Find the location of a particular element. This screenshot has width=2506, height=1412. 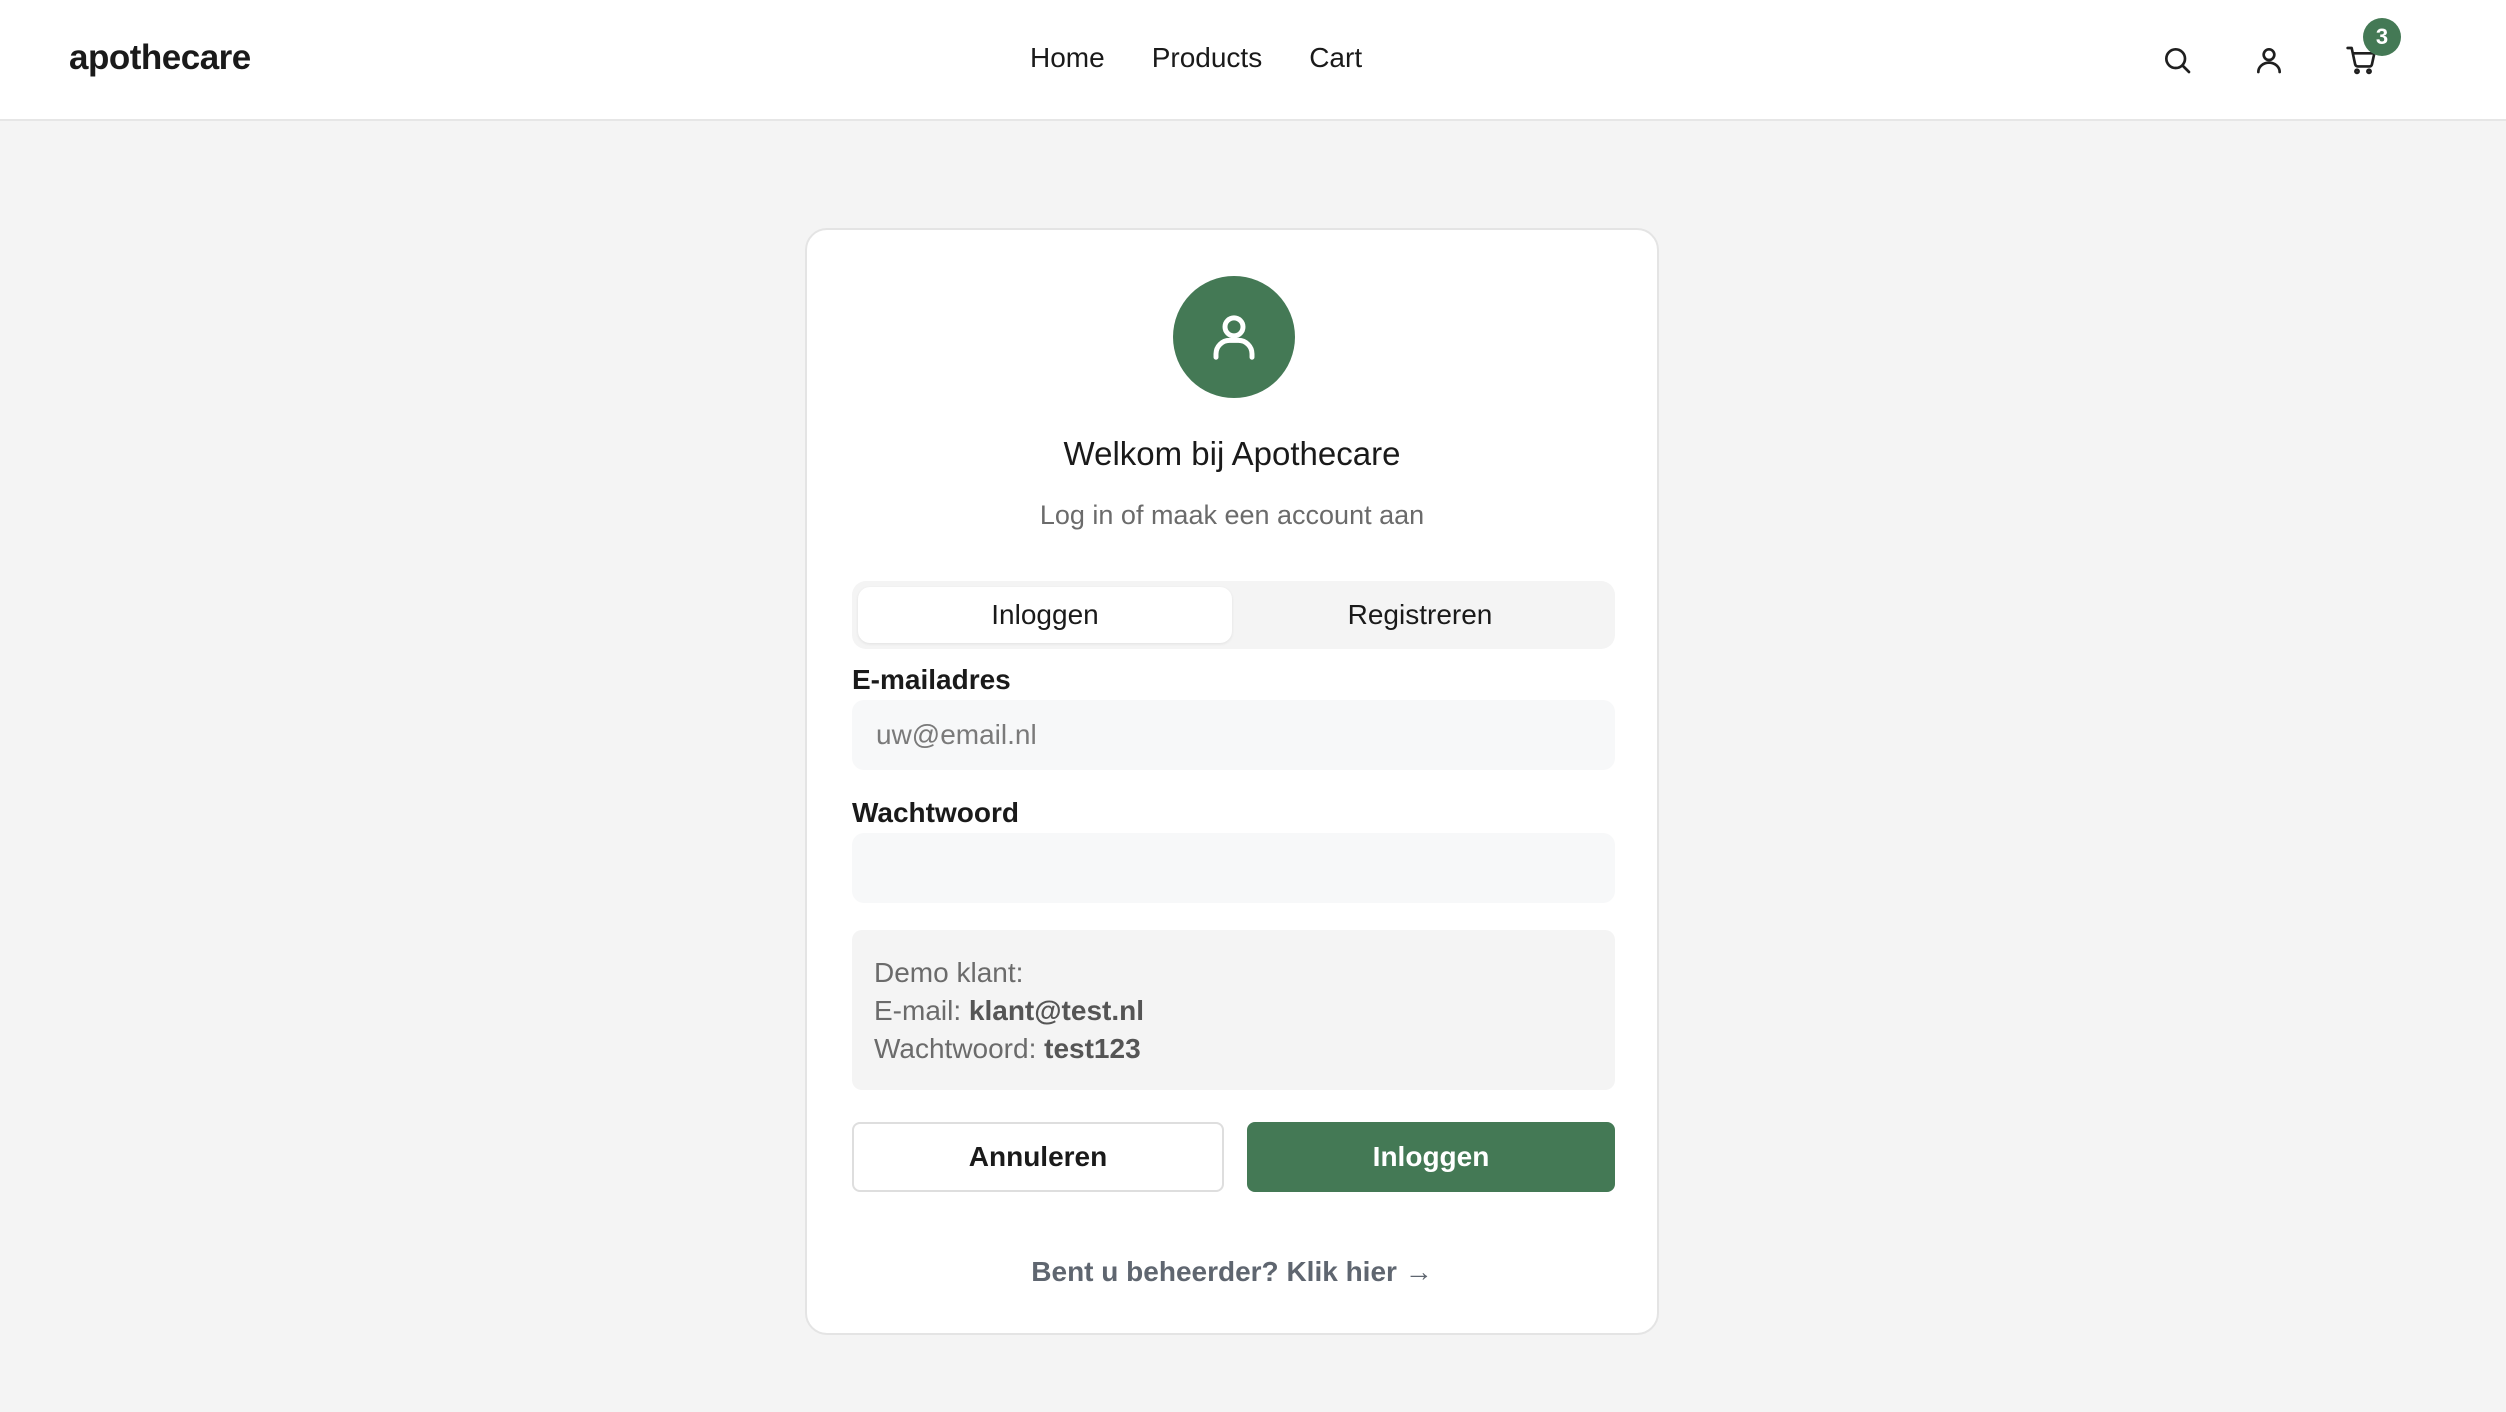

password-label: Wachtwoord is located at coordinates (935, 812).